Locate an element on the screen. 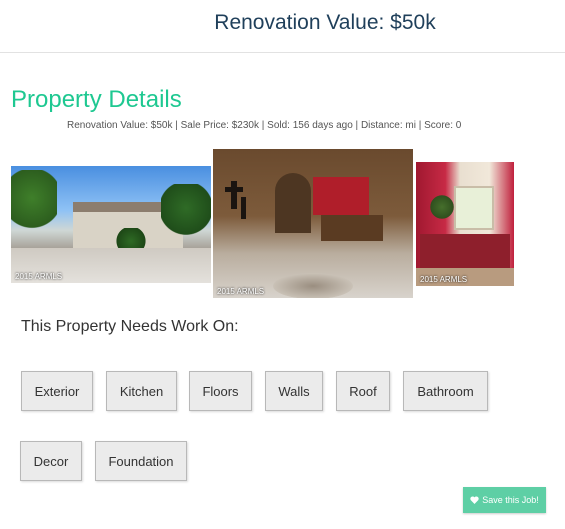  property-photo-living-room: 2015 ARMLS is located at coordinates (465, 224).